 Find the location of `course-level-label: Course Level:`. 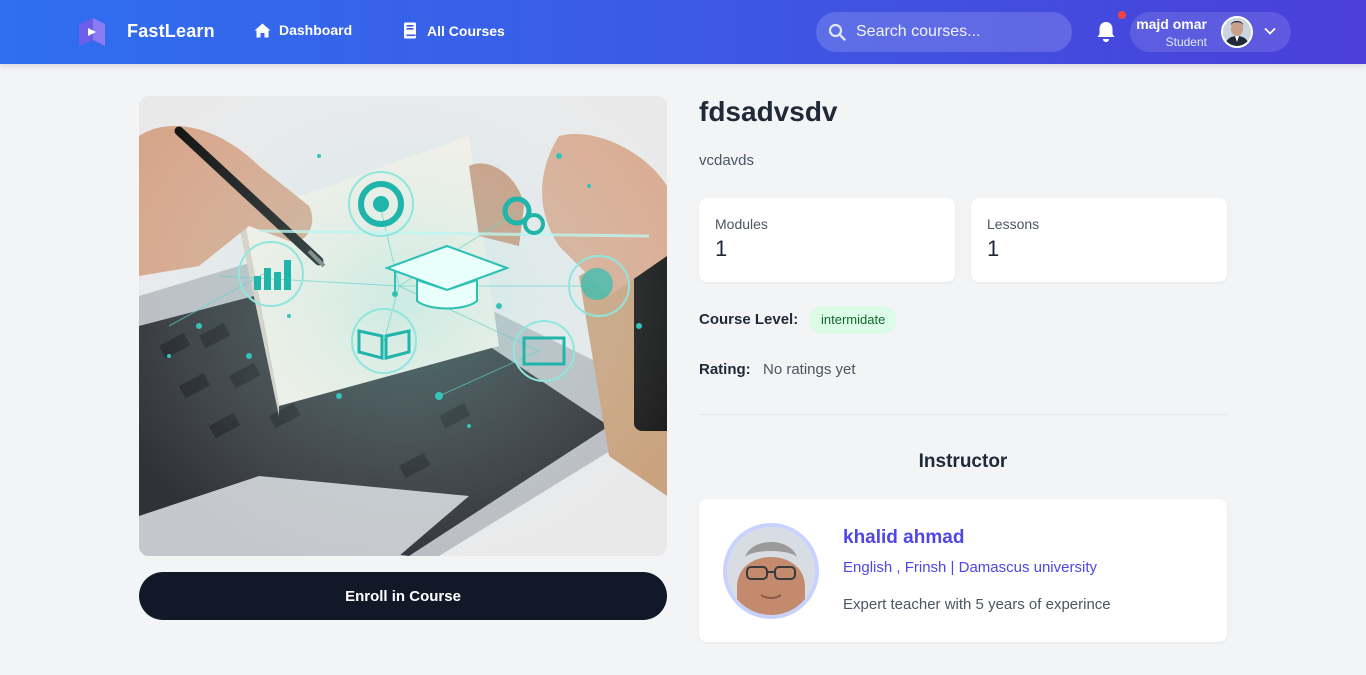

course-level-label: Course Level: is located at coordinates (749, 319).